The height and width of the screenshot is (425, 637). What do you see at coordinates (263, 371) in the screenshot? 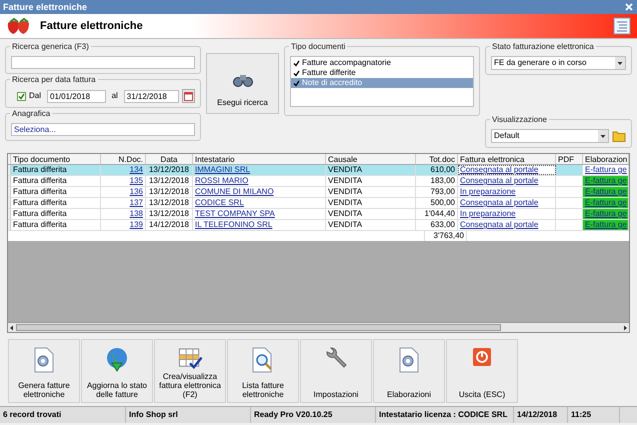
I see `toolbar-button: Lista fatture elettroniche` at bounding box center [263, 371].